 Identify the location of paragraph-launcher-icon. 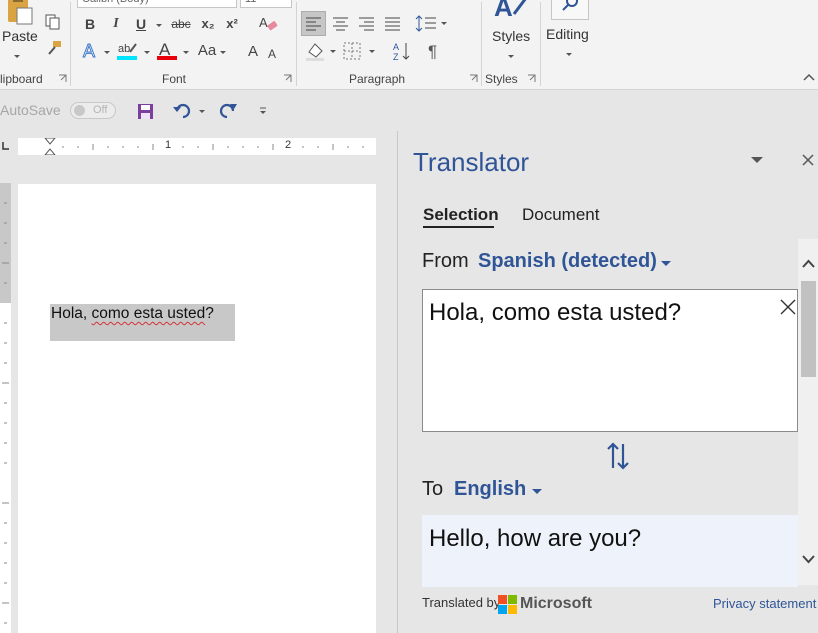
(473, 78).